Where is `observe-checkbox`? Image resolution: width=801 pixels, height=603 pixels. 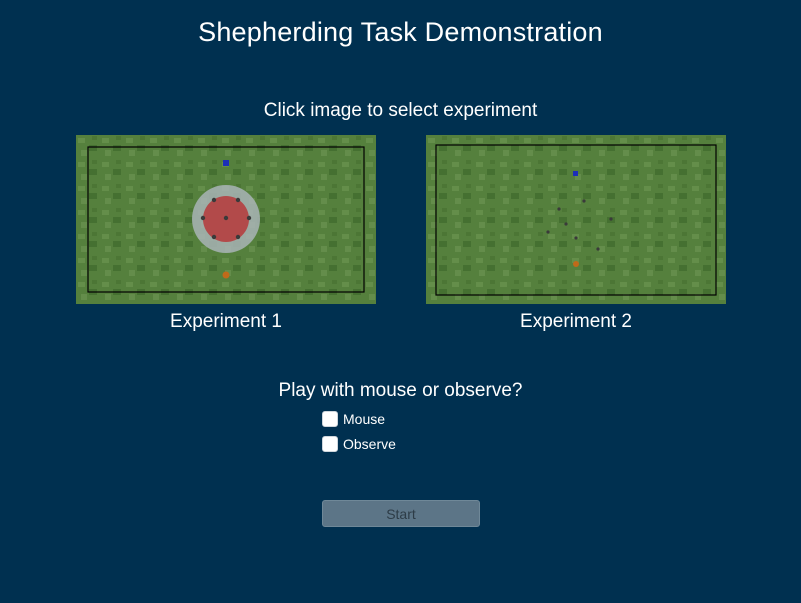
observe-checkbox is located at coordinates (330, 444).